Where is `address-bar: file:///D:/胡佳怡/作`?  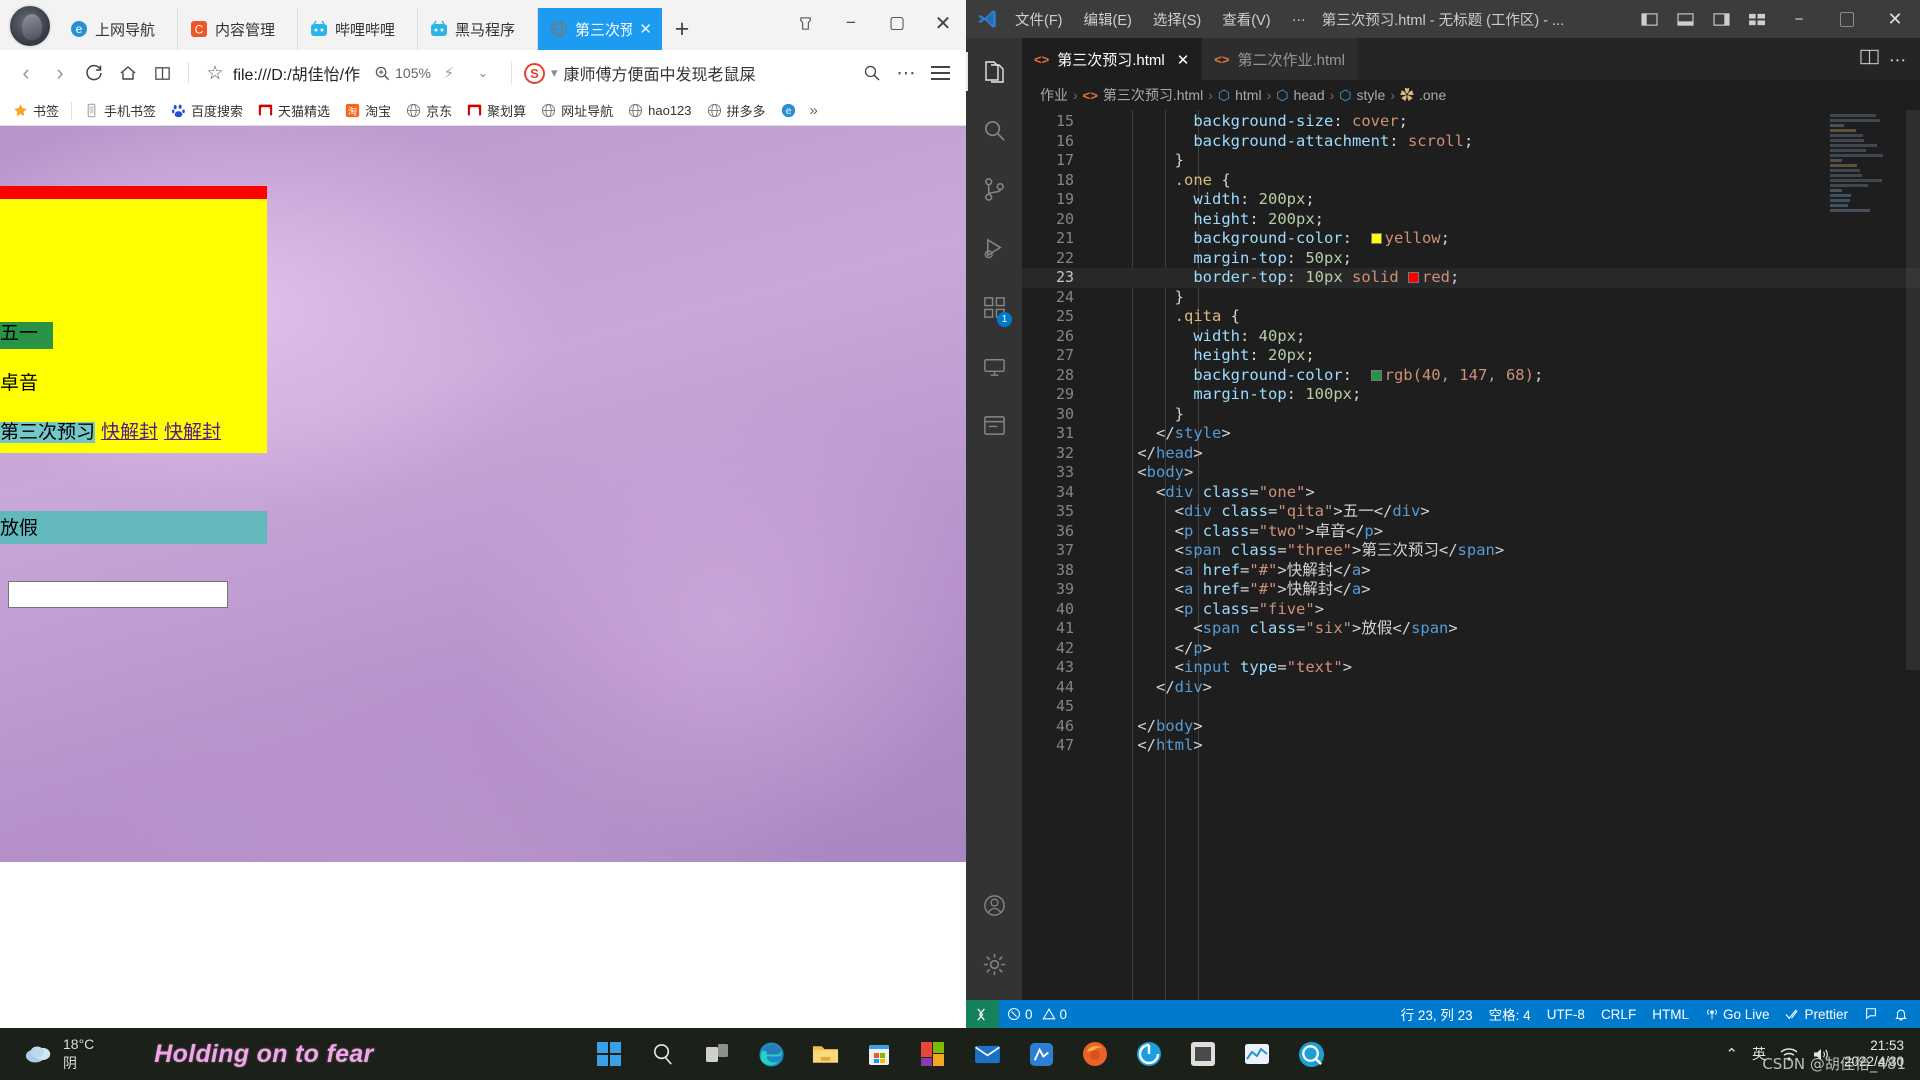
address-bar: file:///D:/胡佳怡/作 is located at coordinates (296, 73).